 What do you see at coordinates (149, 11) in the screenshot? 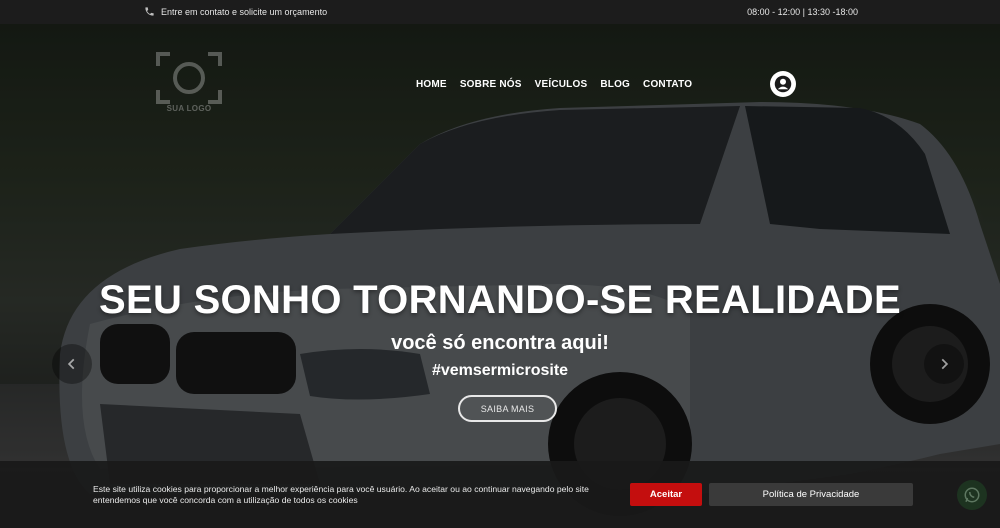
I see `phone-icon` at bounding box center [149, 11].